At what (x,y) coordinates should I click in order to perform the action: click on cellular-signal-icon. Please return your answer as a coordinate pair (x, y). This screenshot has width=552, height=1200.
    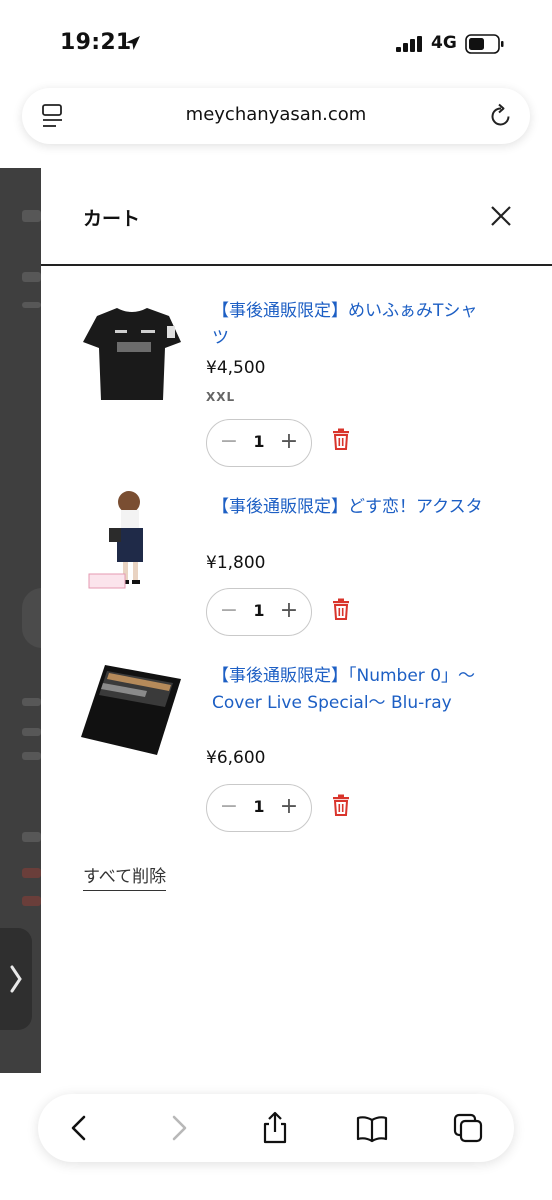
    Looking at the image, I should click on (409, 44).